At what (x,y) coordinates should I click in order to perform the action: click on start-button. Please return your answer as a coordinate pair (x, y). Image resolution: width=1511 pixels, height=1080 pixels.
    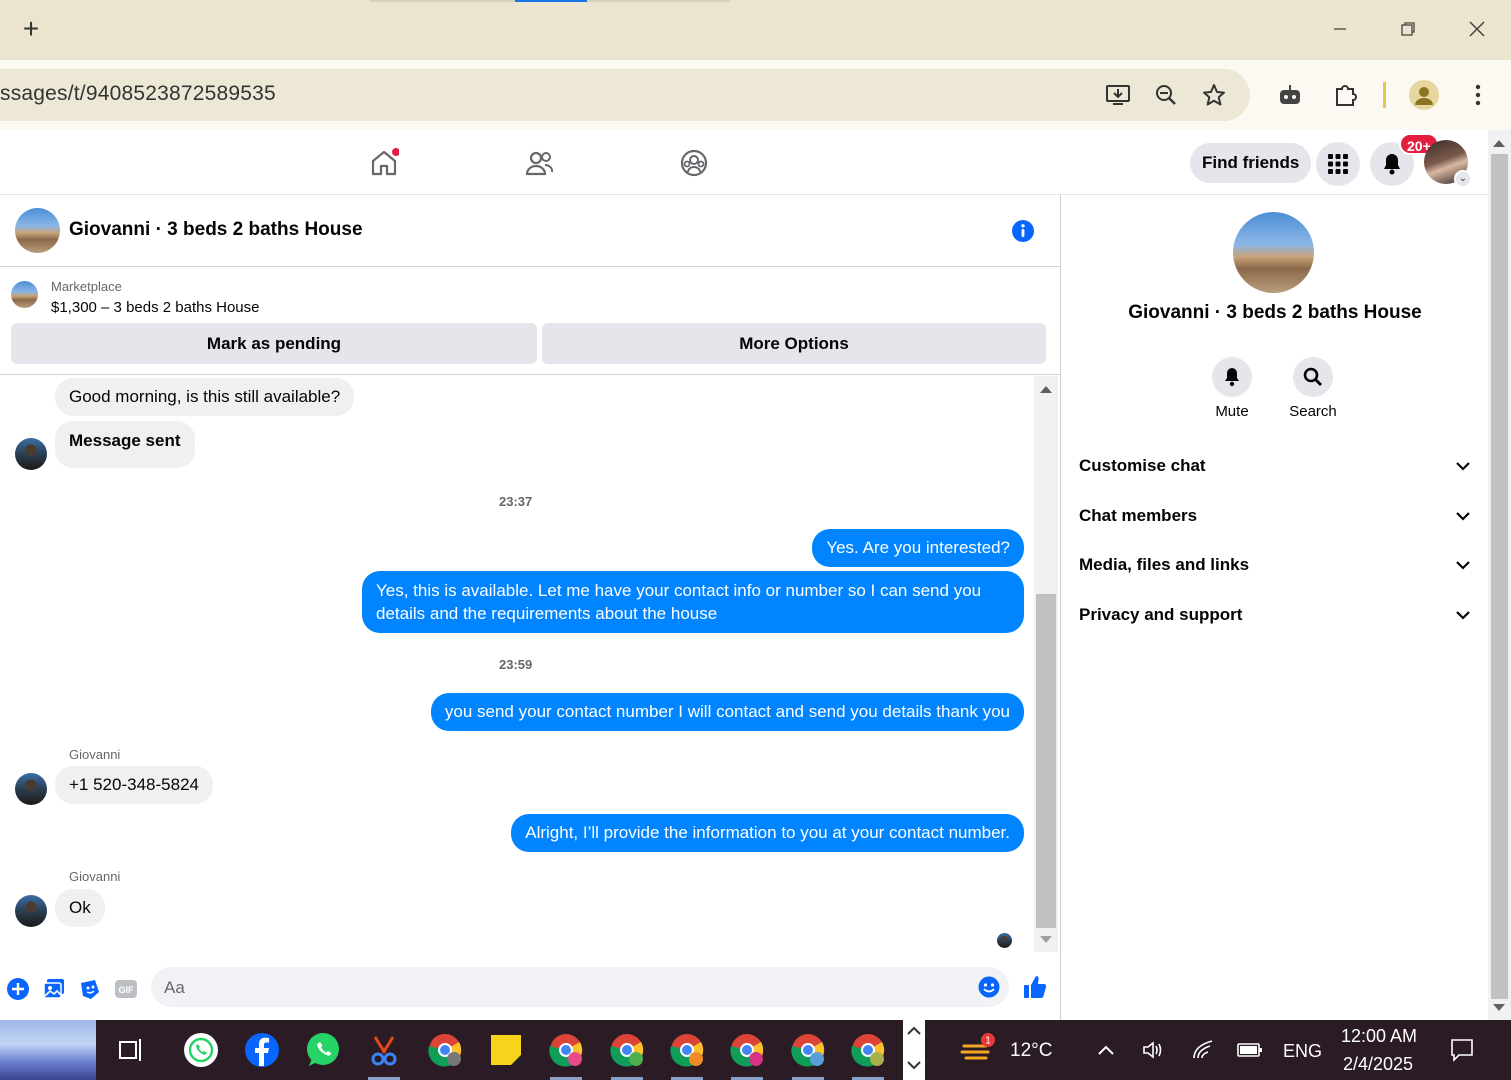
    Looking at the image, I should click on (48, 1050).